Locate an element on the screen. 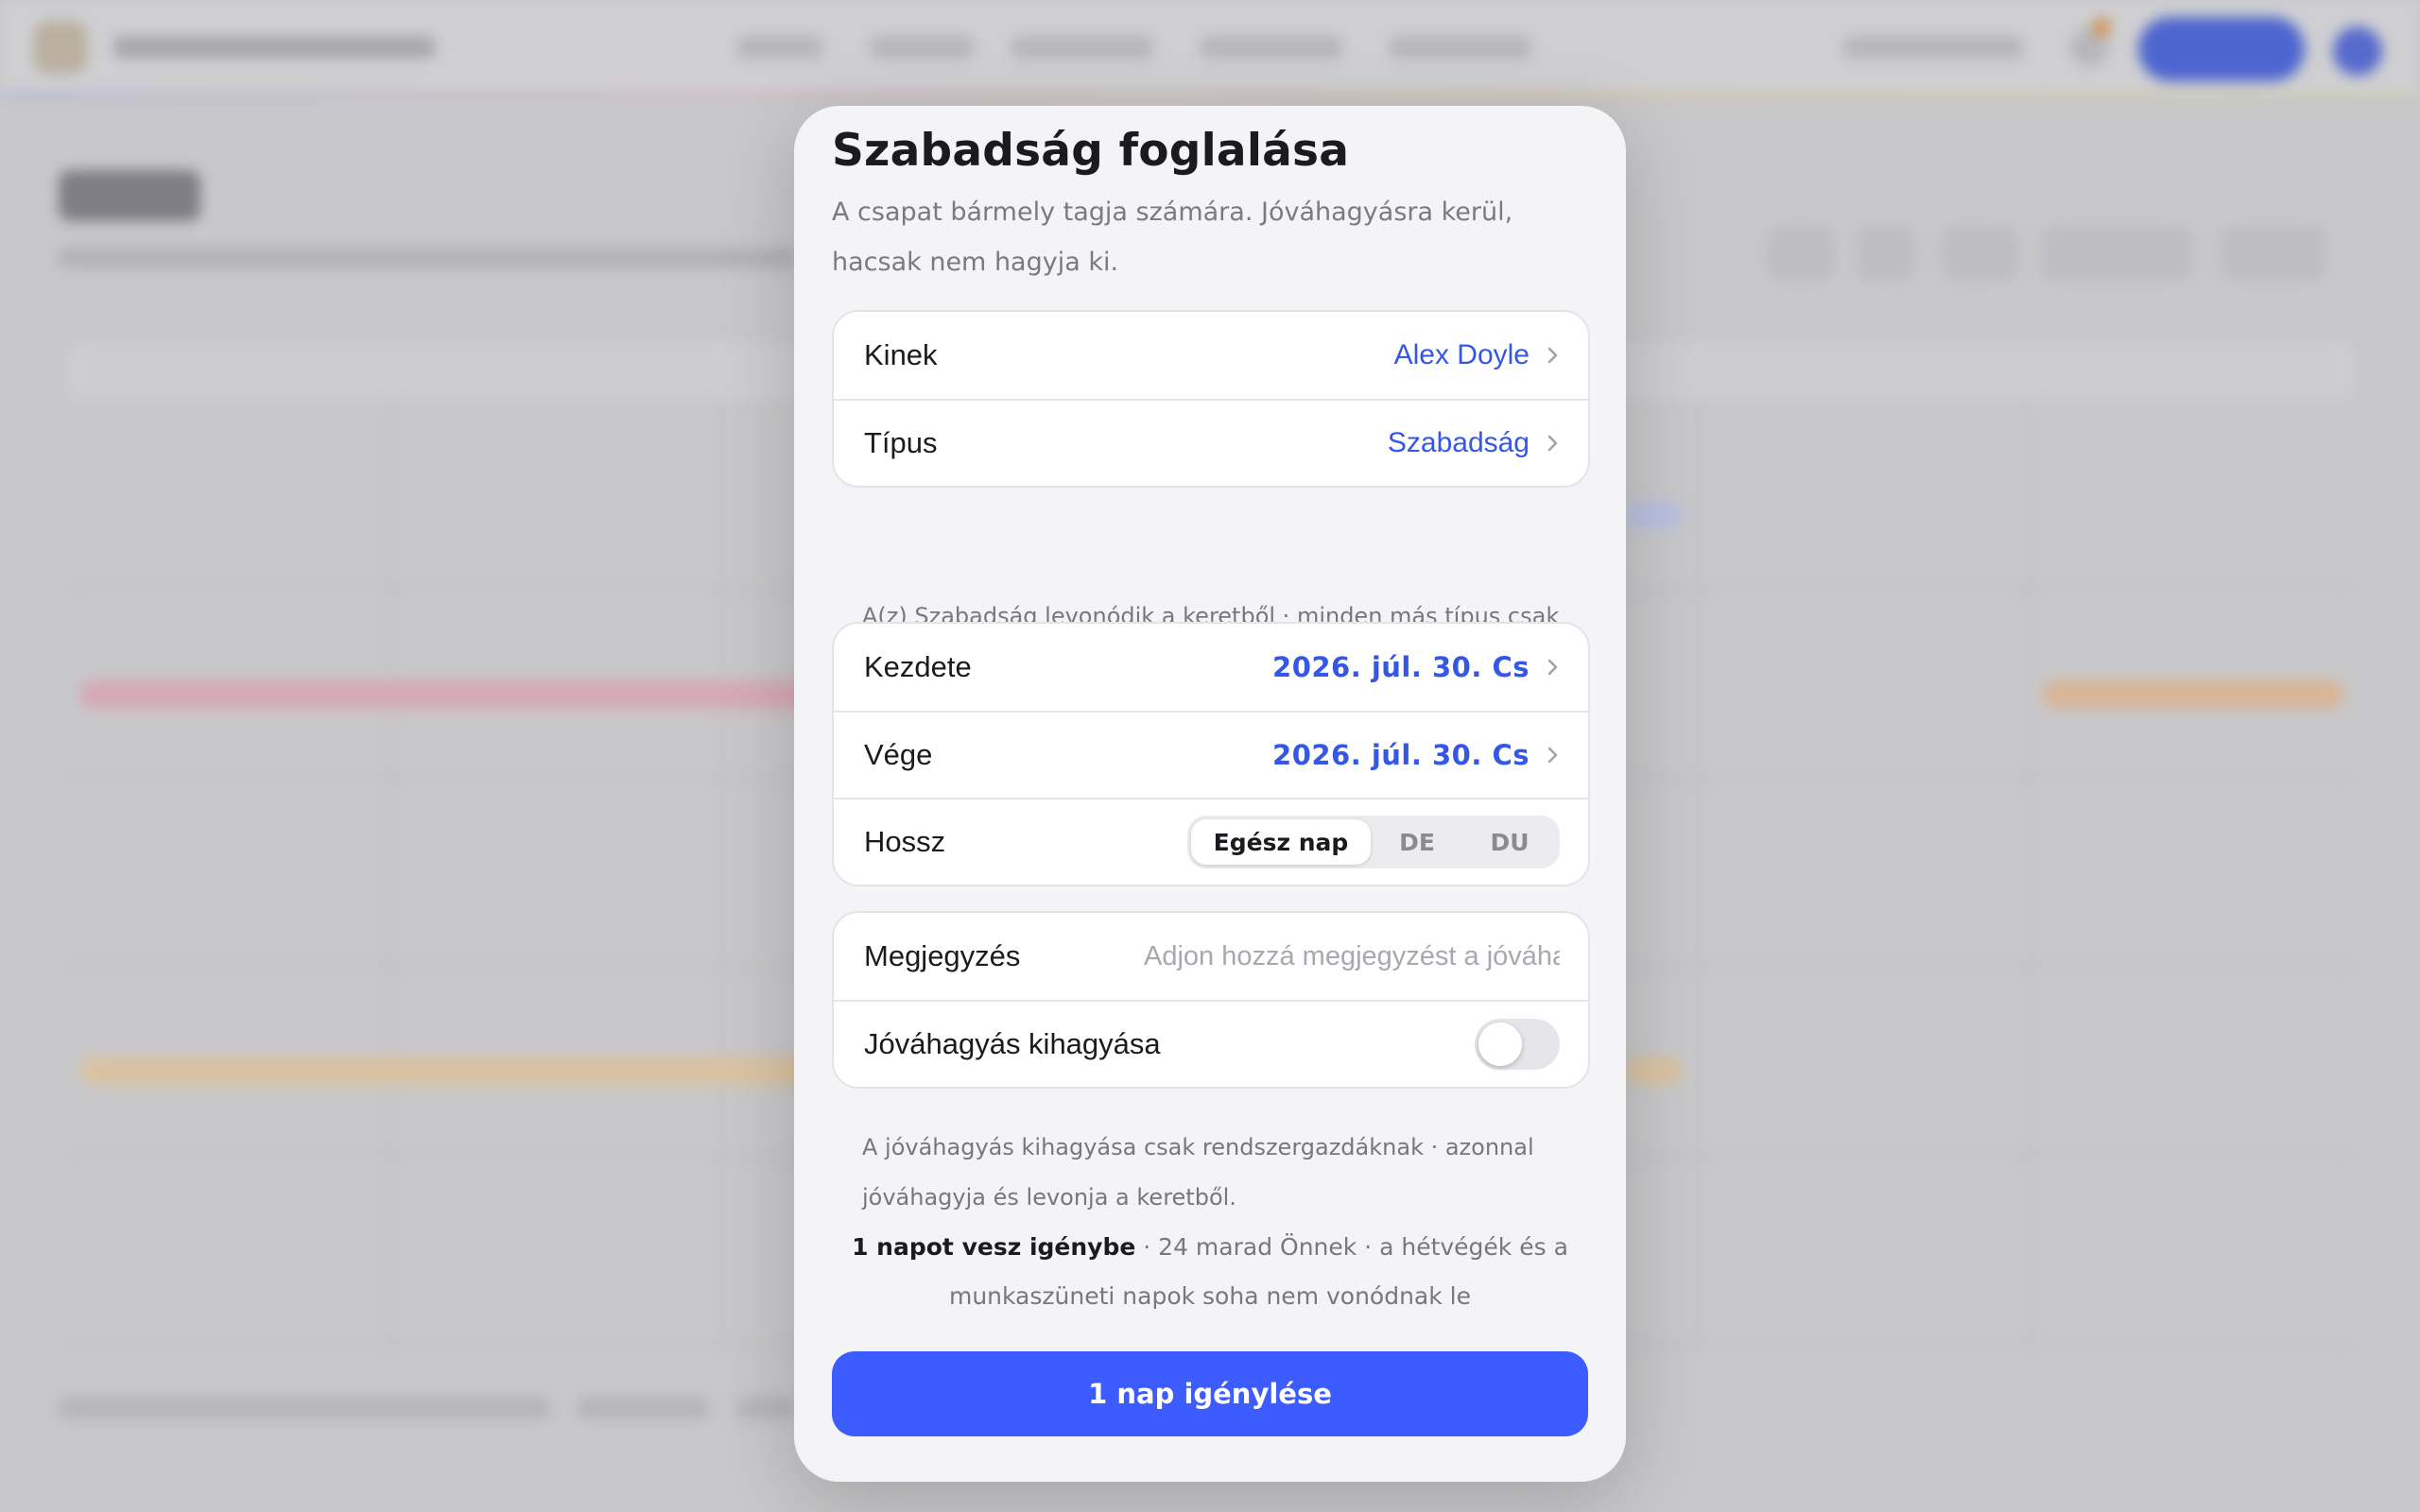 The image size is (2420, 1512). note-label: Megjegyzés is located at coordinates (942, 955).